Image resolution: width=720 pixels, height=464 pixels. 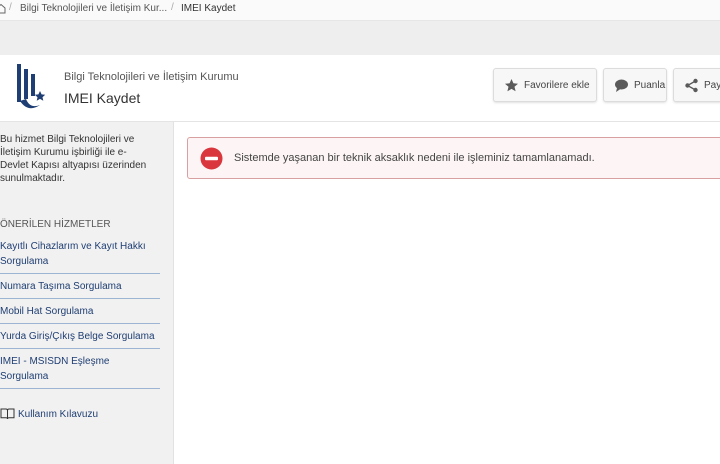 I want to click on share-button: Payl, so click(x=696, y=85).